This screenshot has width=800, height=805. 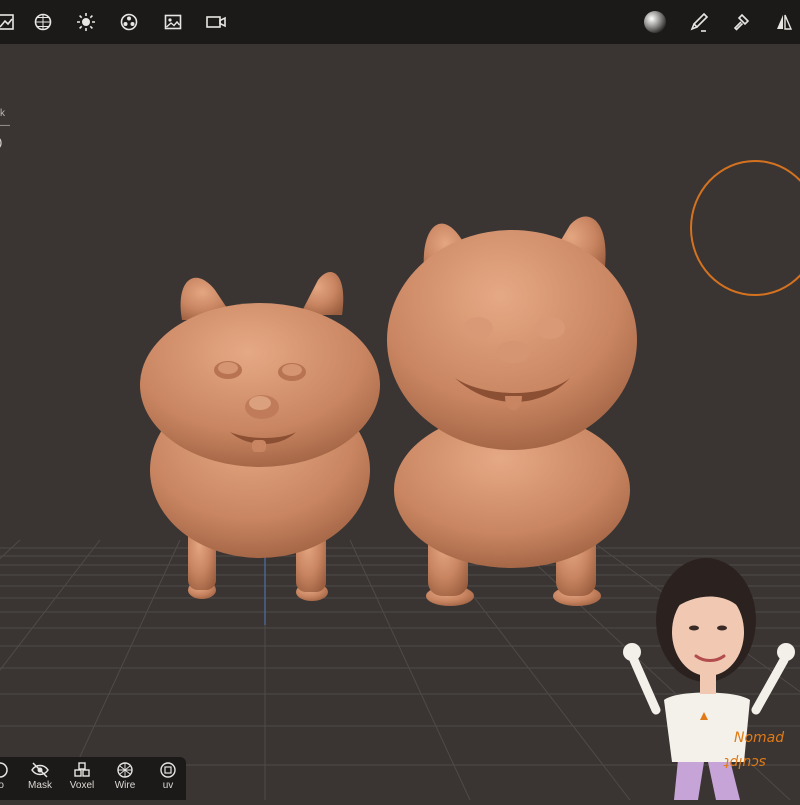 I want to click on voxel-icon, so click(x=82, y=769).